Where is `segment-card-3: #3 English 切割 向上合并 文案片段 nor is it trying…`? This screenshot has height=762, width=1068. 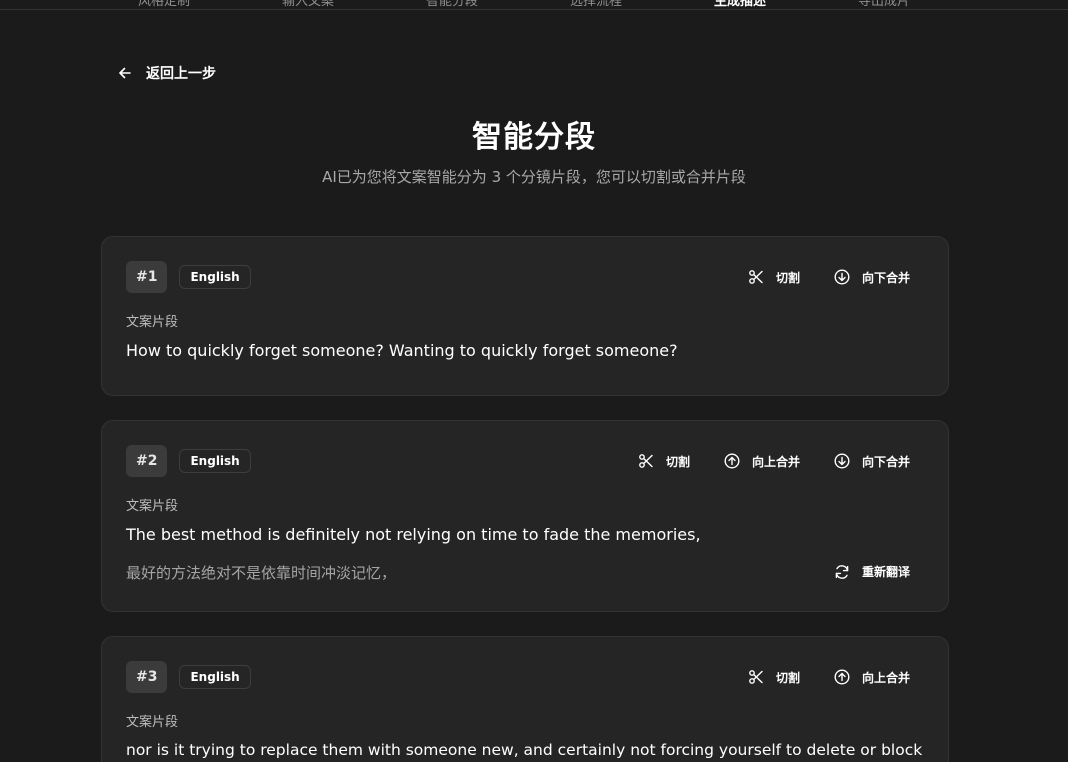
segment-card-3: #3 English 切割 向上合并 文案片段 nor is it trying… is located at coordinates (525, 699).